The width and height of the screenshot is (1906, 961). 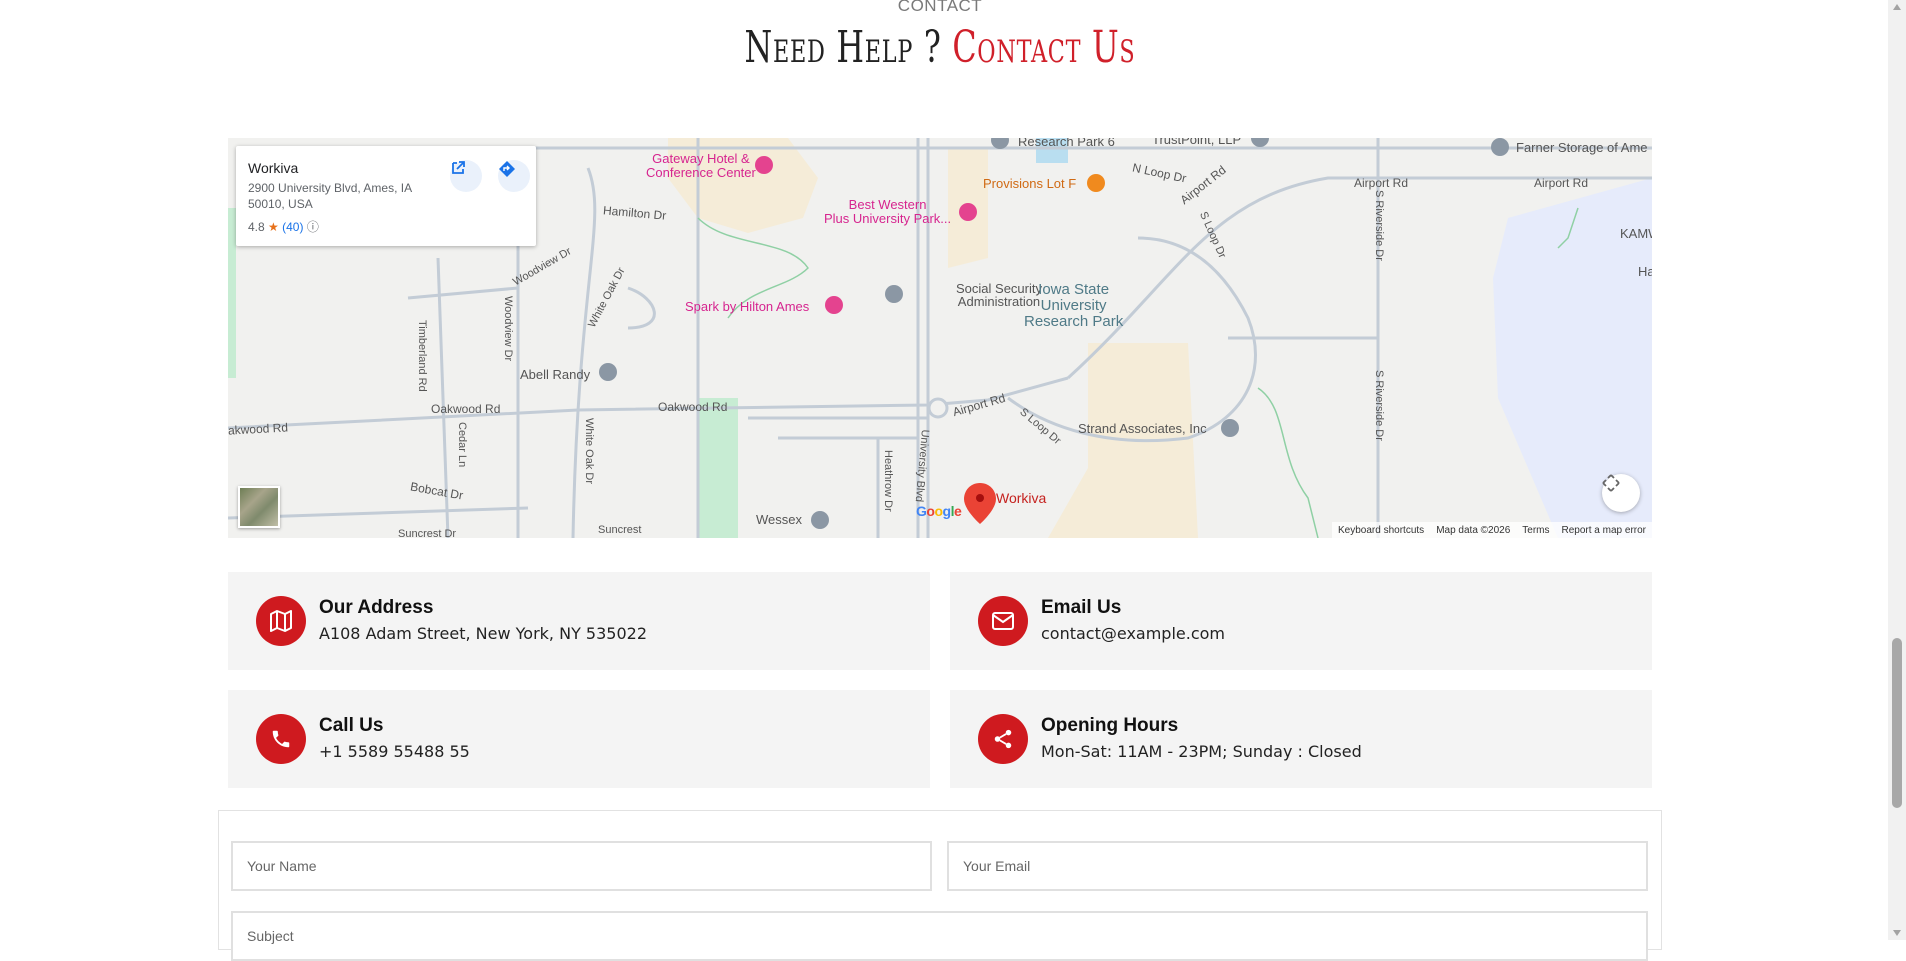 What do you see at coordinates (1196, 142) in the screenshot?
I see `poi-trustpoint: TrustPoint, LLP` at bounding box center [1196, 142].